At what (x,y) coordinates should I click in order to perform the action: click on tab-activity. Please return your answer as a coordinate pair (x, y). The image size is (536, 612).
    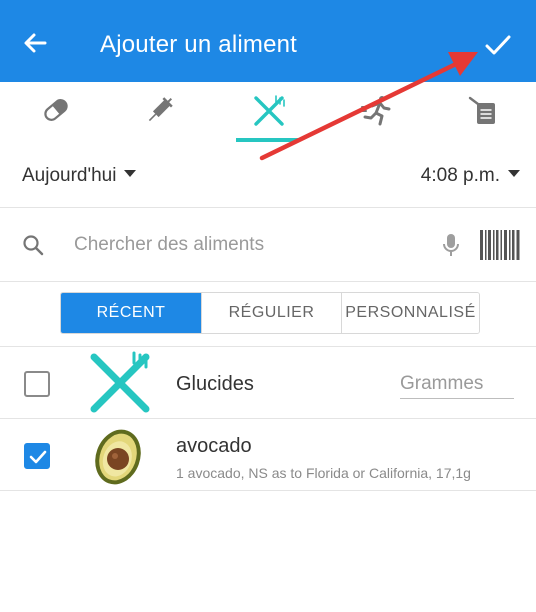
    Looking at the image, I should click on (376, 113).